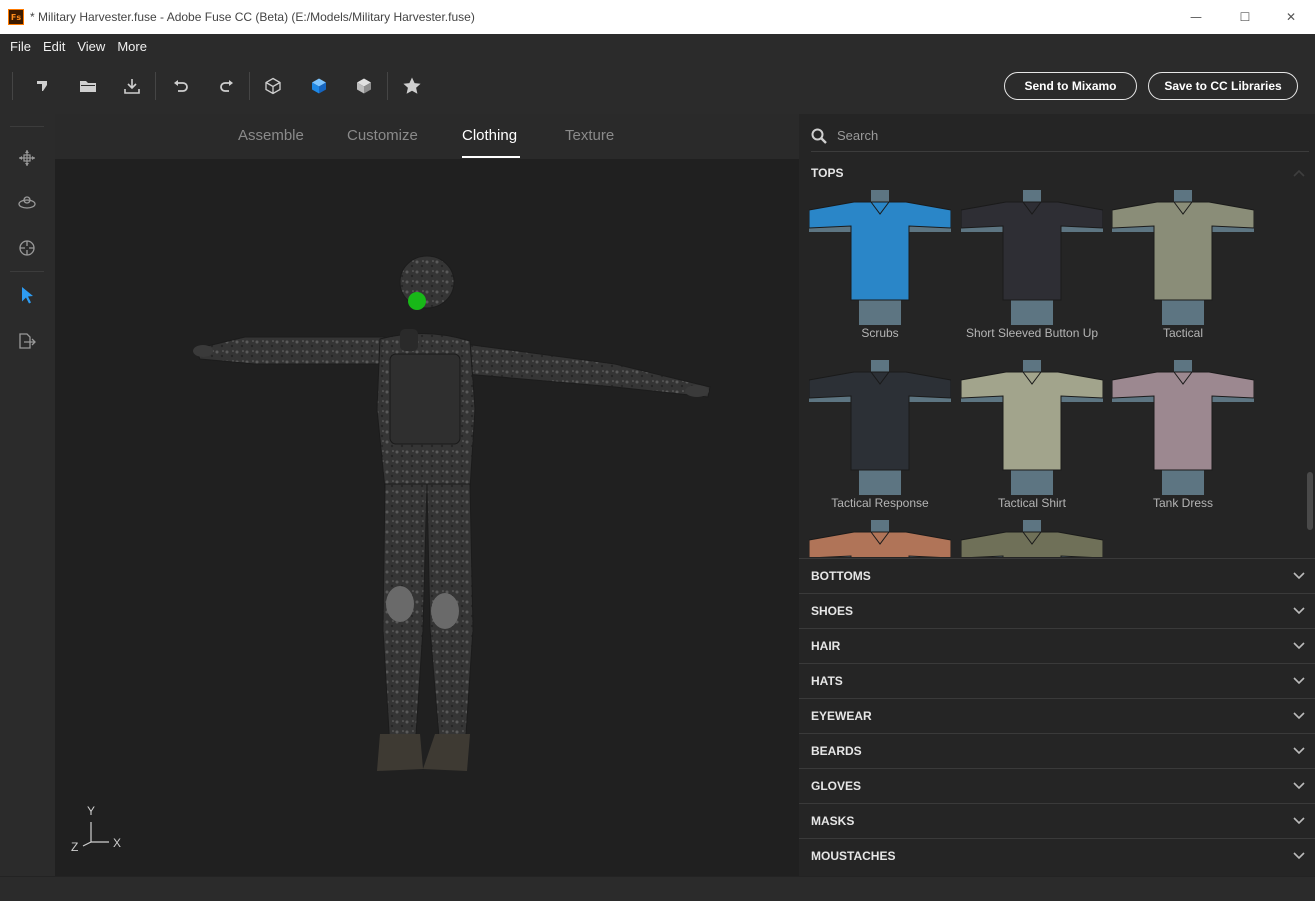 This screenshot has width=1315, height=901. I want to click on clothing-item: Scrubs, so click(880, 272).